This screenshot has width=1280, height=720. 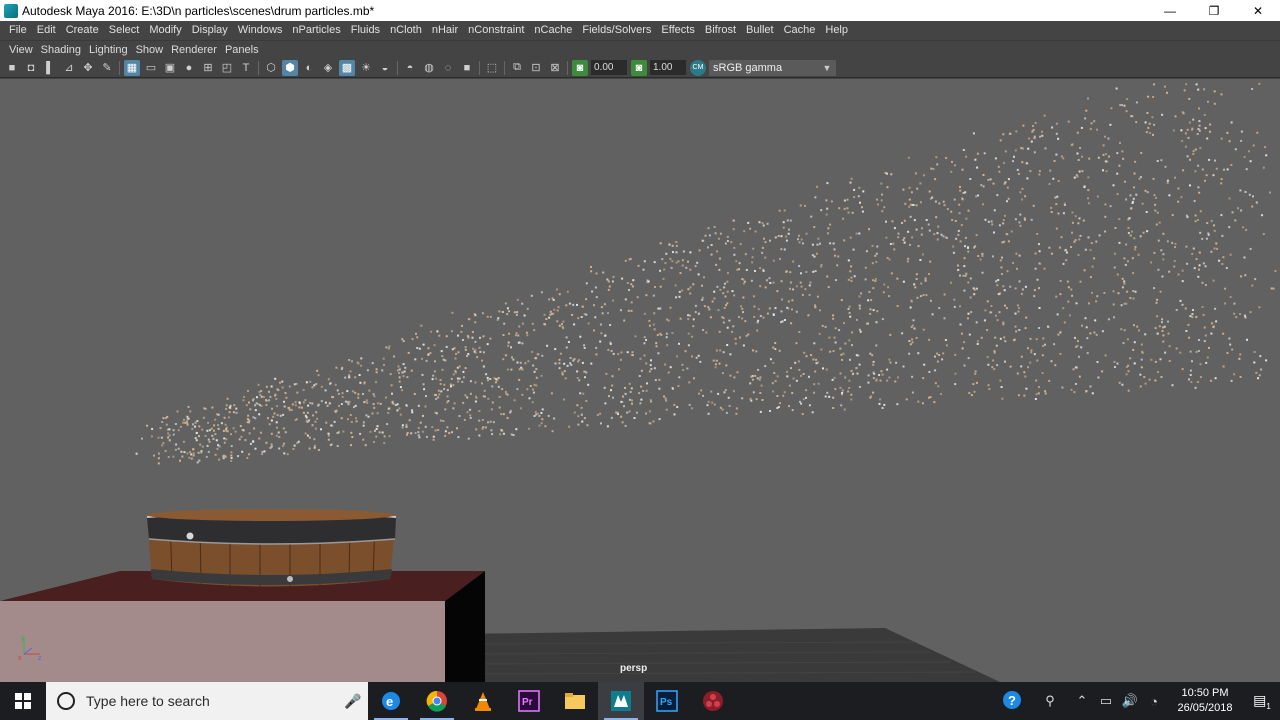 What do you see at coordinates (46, 30) in the screenshot?
I see `menu-edit: Edit` at bounding box center [46, 30].